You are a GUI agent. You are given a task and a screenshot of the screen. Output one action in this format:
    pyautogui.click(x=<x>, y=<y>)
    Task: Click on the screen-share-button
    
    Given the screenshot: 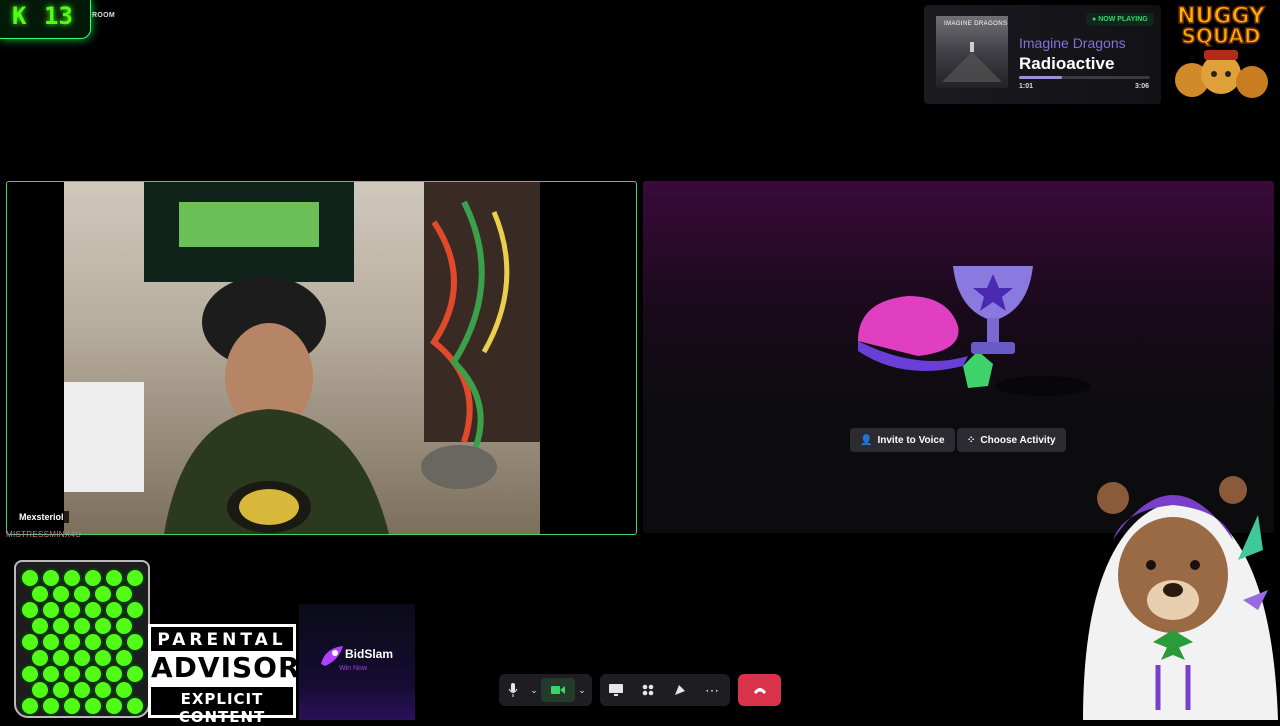 What is the action you would take?
    pyautogui.click(x=616, y=690)
    